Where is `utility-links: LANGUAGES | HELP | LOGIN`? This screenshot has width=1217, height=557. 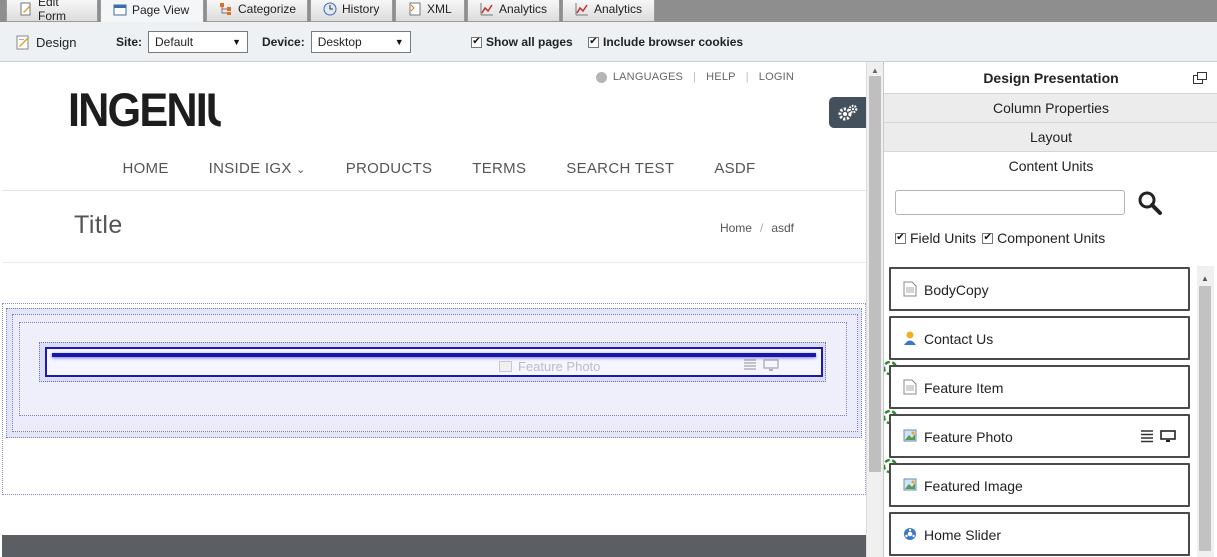
utility-links: LANGUAGES | HELP | LOGIN is located at coordinates (694, 77).